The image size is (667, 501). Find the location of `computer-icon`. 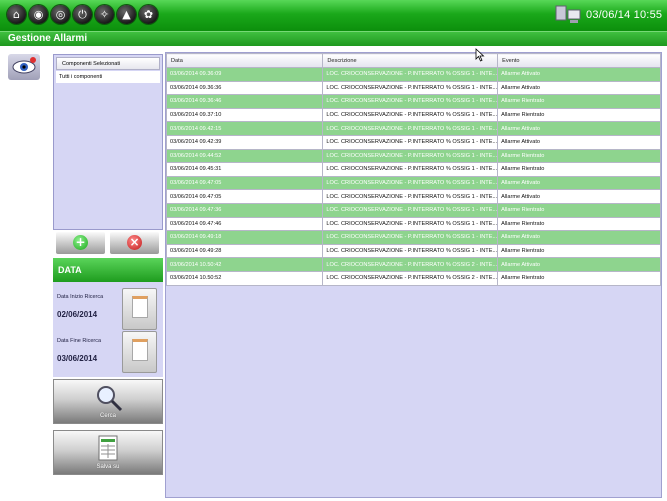

computer-icon is located at coordinates (568, 14).